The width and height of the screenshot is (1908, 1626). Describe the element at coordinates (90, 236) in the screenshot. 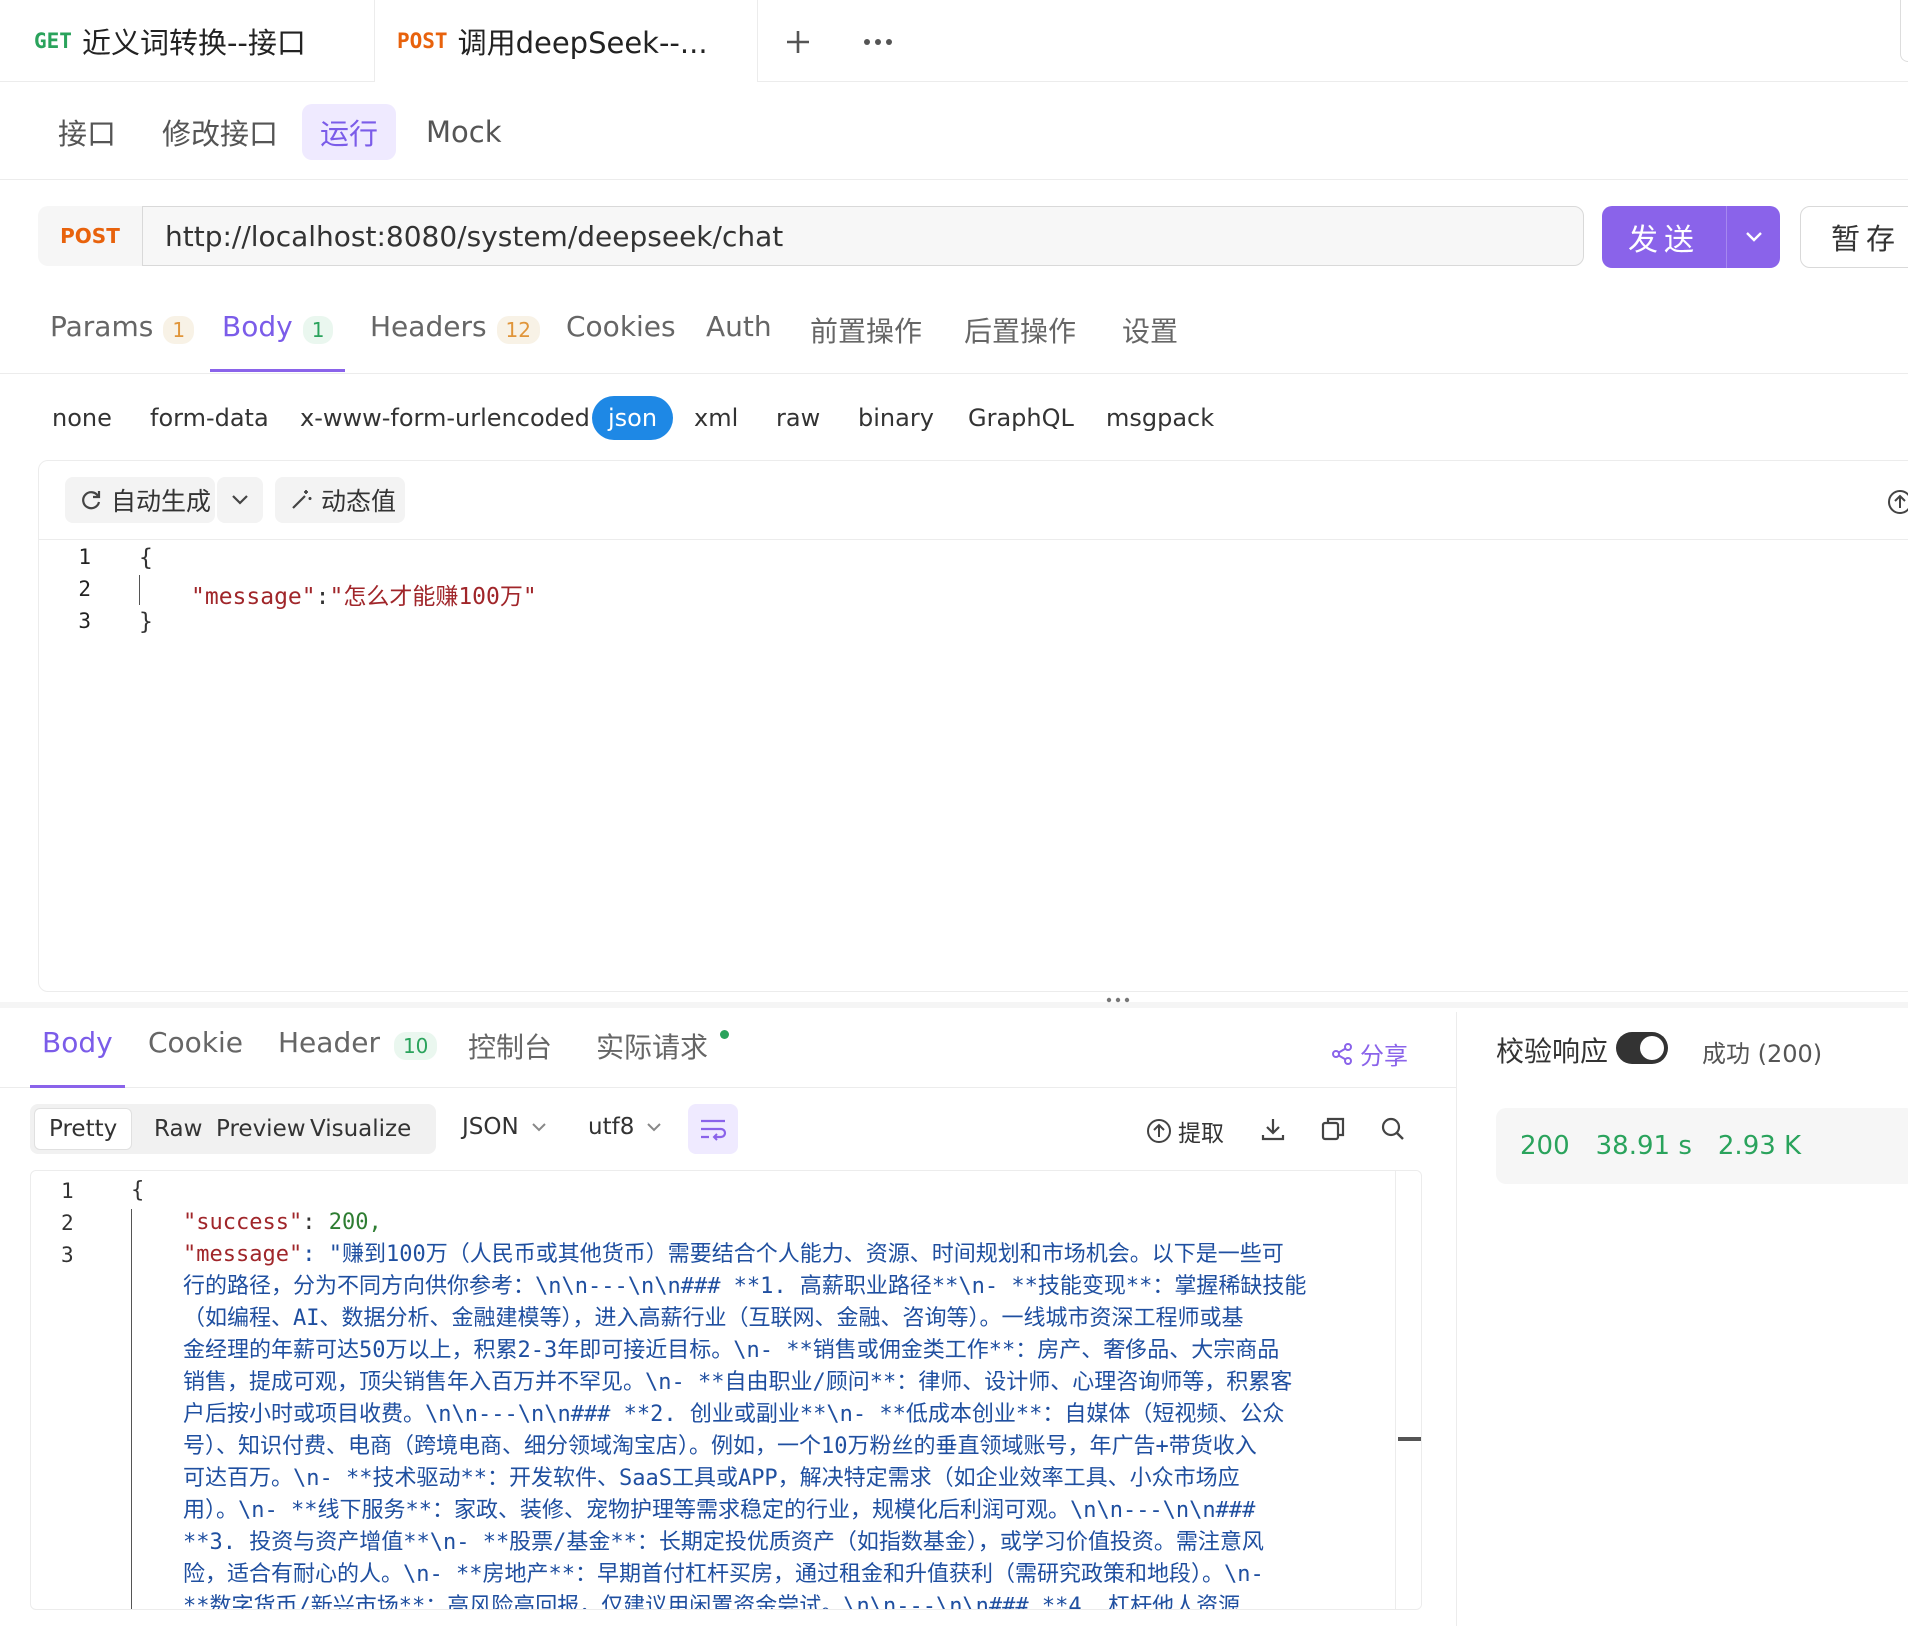

I see `method-select: POST` at that location.